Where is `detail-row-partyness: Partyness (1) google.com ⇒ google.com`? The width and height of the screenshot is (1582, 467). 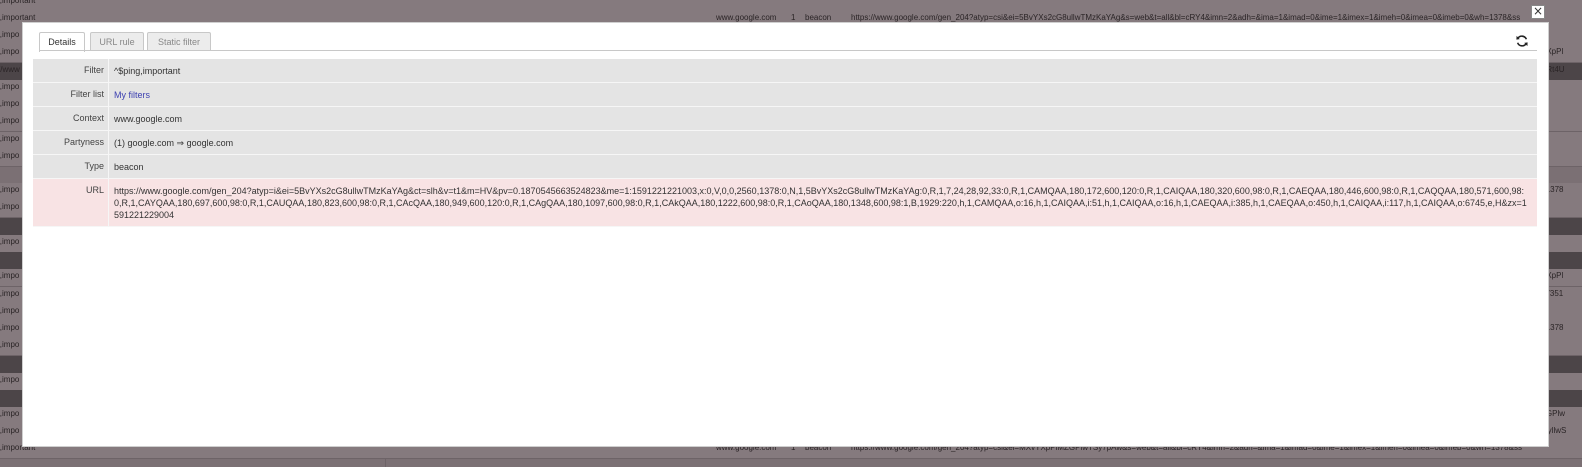
detail-row-partyness: Partyness (1) google.com ⇒ google.com is located at coordinates (785, 143).